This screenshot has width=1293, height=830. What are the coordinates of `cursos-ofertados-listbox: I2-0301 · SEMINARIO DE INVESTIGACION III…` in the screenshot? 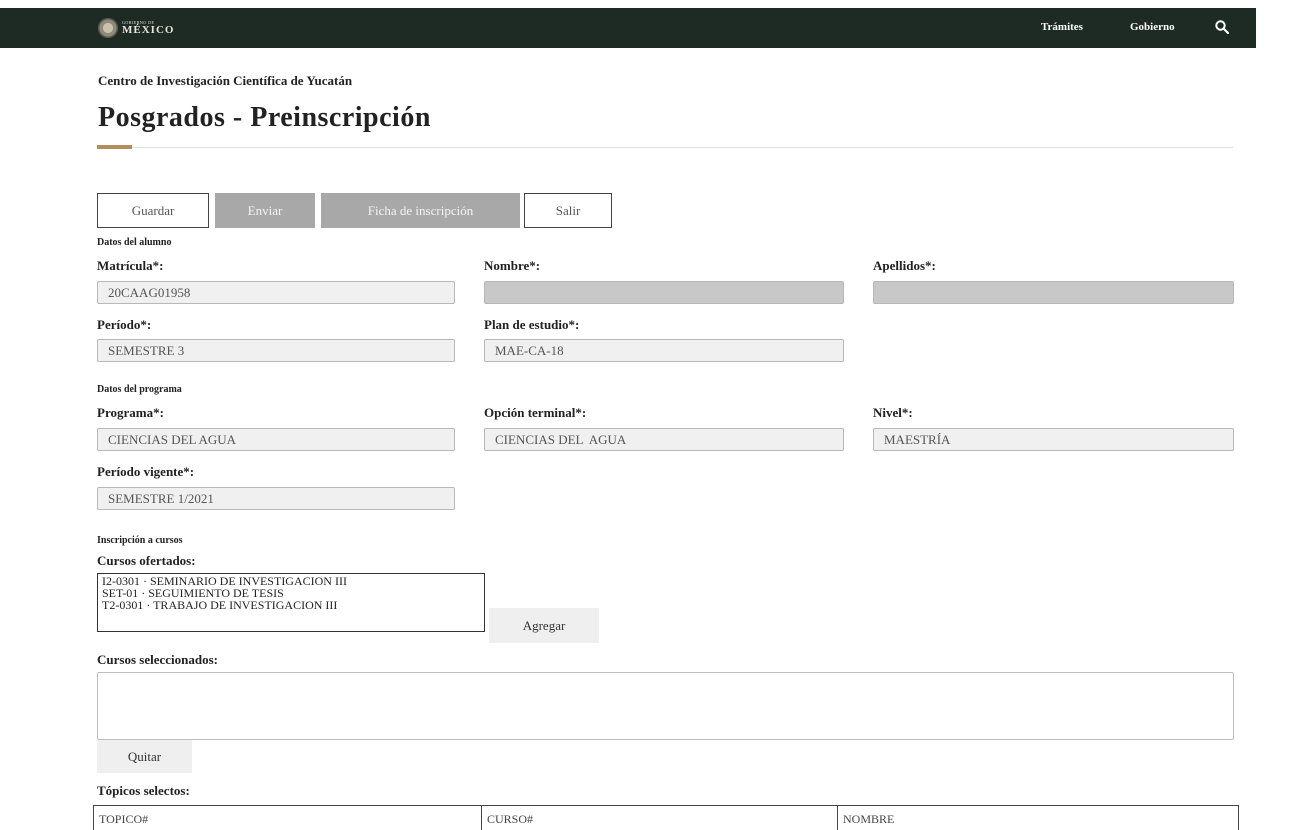 It's located at (291, 602).